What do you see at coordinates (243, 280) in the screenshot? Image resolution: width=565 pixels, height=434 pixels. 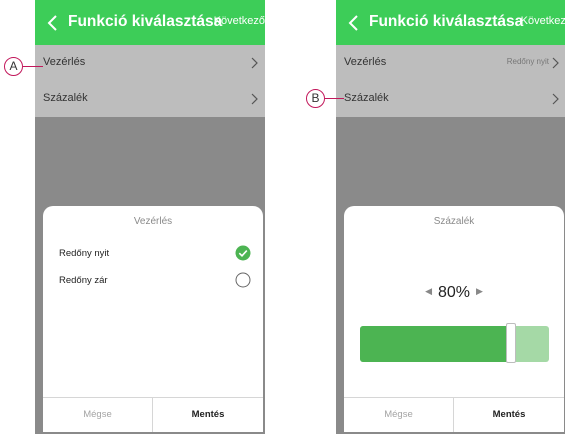 I see `radio-unselected-icon` at bounding box center [243, 280].